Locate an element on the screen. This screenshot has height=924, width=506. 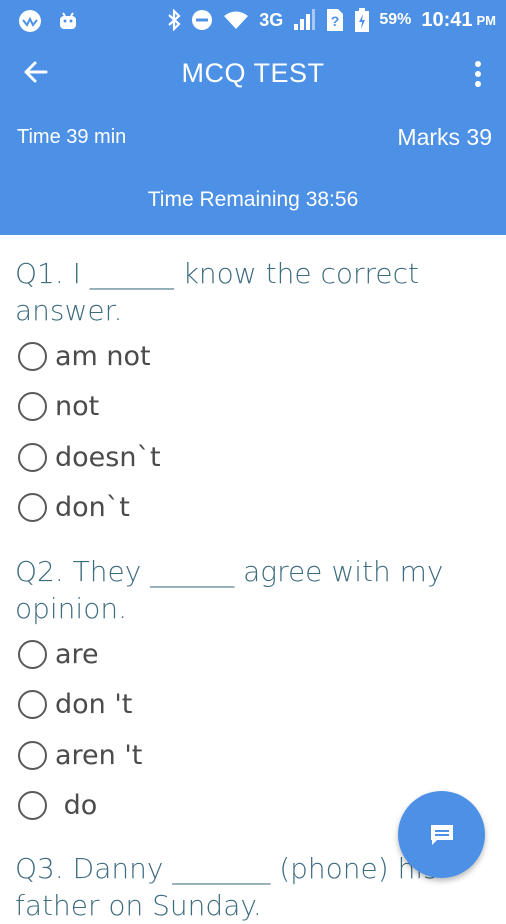
wifi-icon is located at coordinates (236, 20).